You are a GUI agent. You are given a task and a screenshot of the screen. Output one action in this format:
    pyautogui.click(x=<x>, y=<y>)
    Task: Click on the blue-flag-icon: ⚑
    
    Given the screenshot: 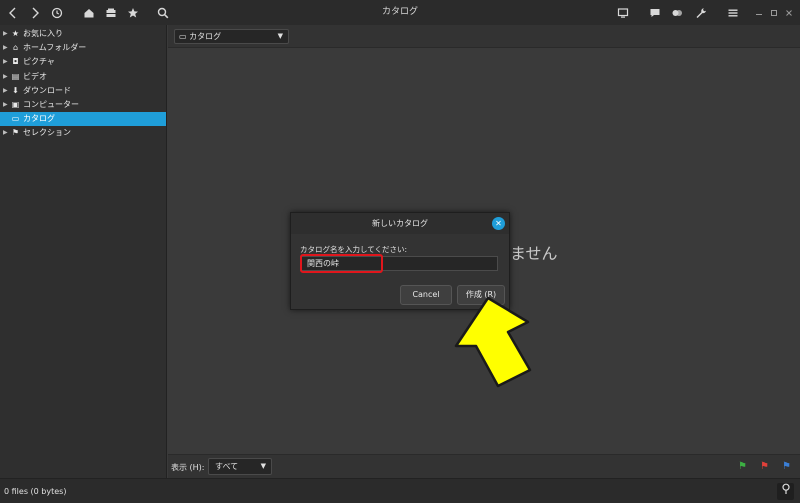 What is the action you would take?
    pyautogui.click(x=786, y=466)
    